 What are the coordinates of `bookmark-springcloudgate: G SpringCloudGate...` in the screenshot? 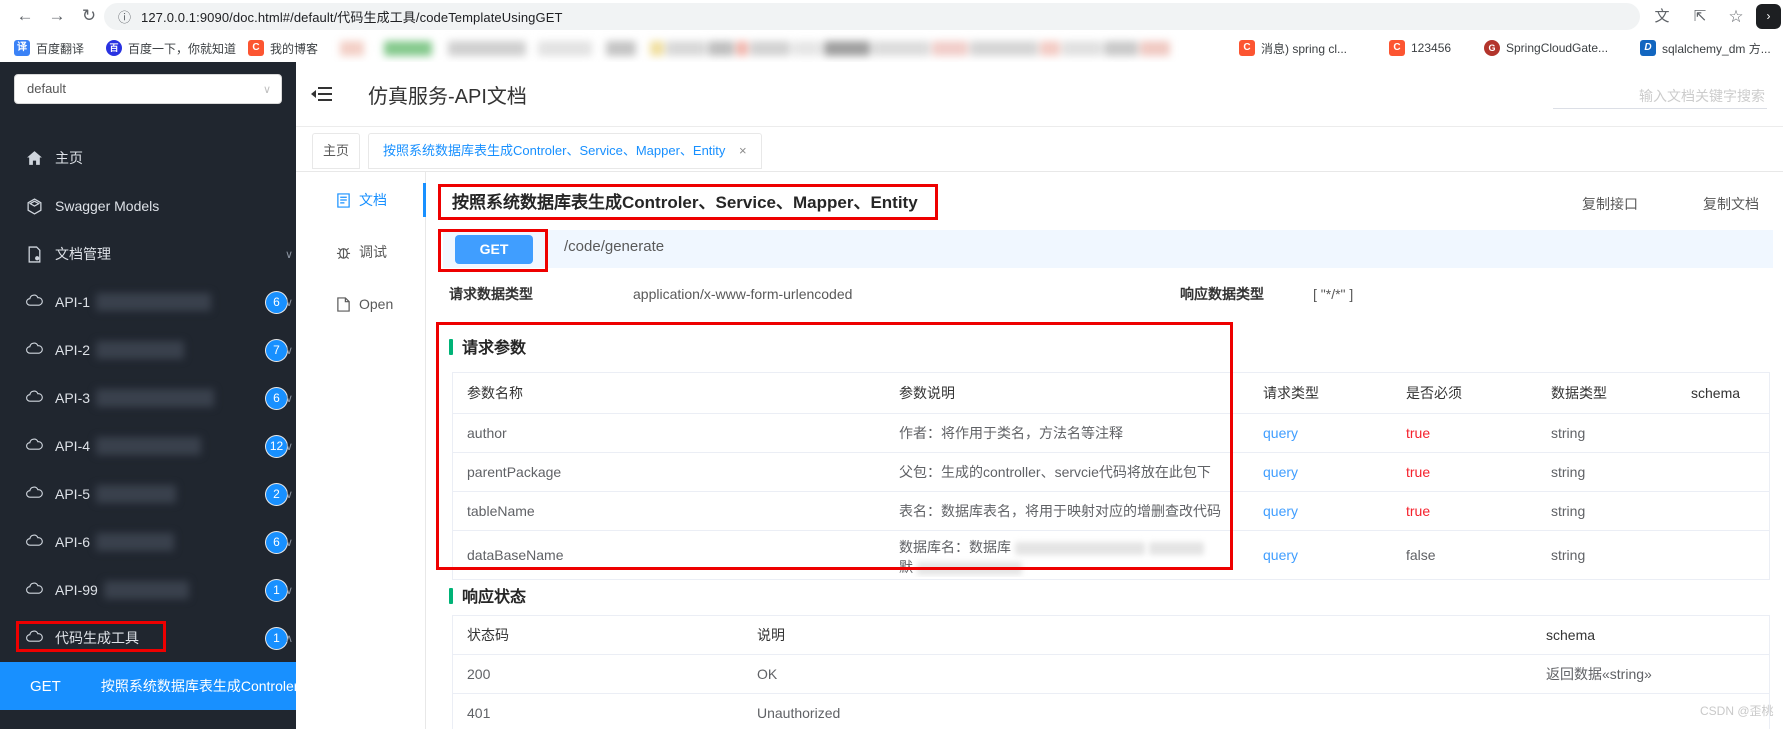 It's located at (1546, 48).